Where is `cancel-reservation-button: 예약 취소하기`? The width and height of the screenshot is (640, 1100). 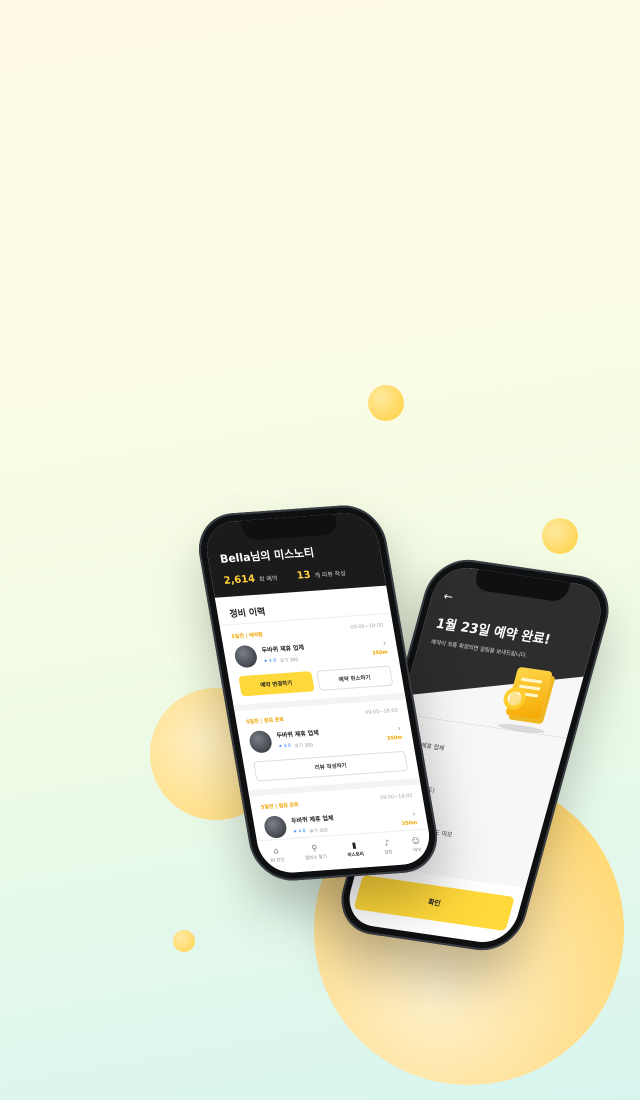 cancel-reservation-button: 예약 취소하기 is located at coordinates (354, 678).